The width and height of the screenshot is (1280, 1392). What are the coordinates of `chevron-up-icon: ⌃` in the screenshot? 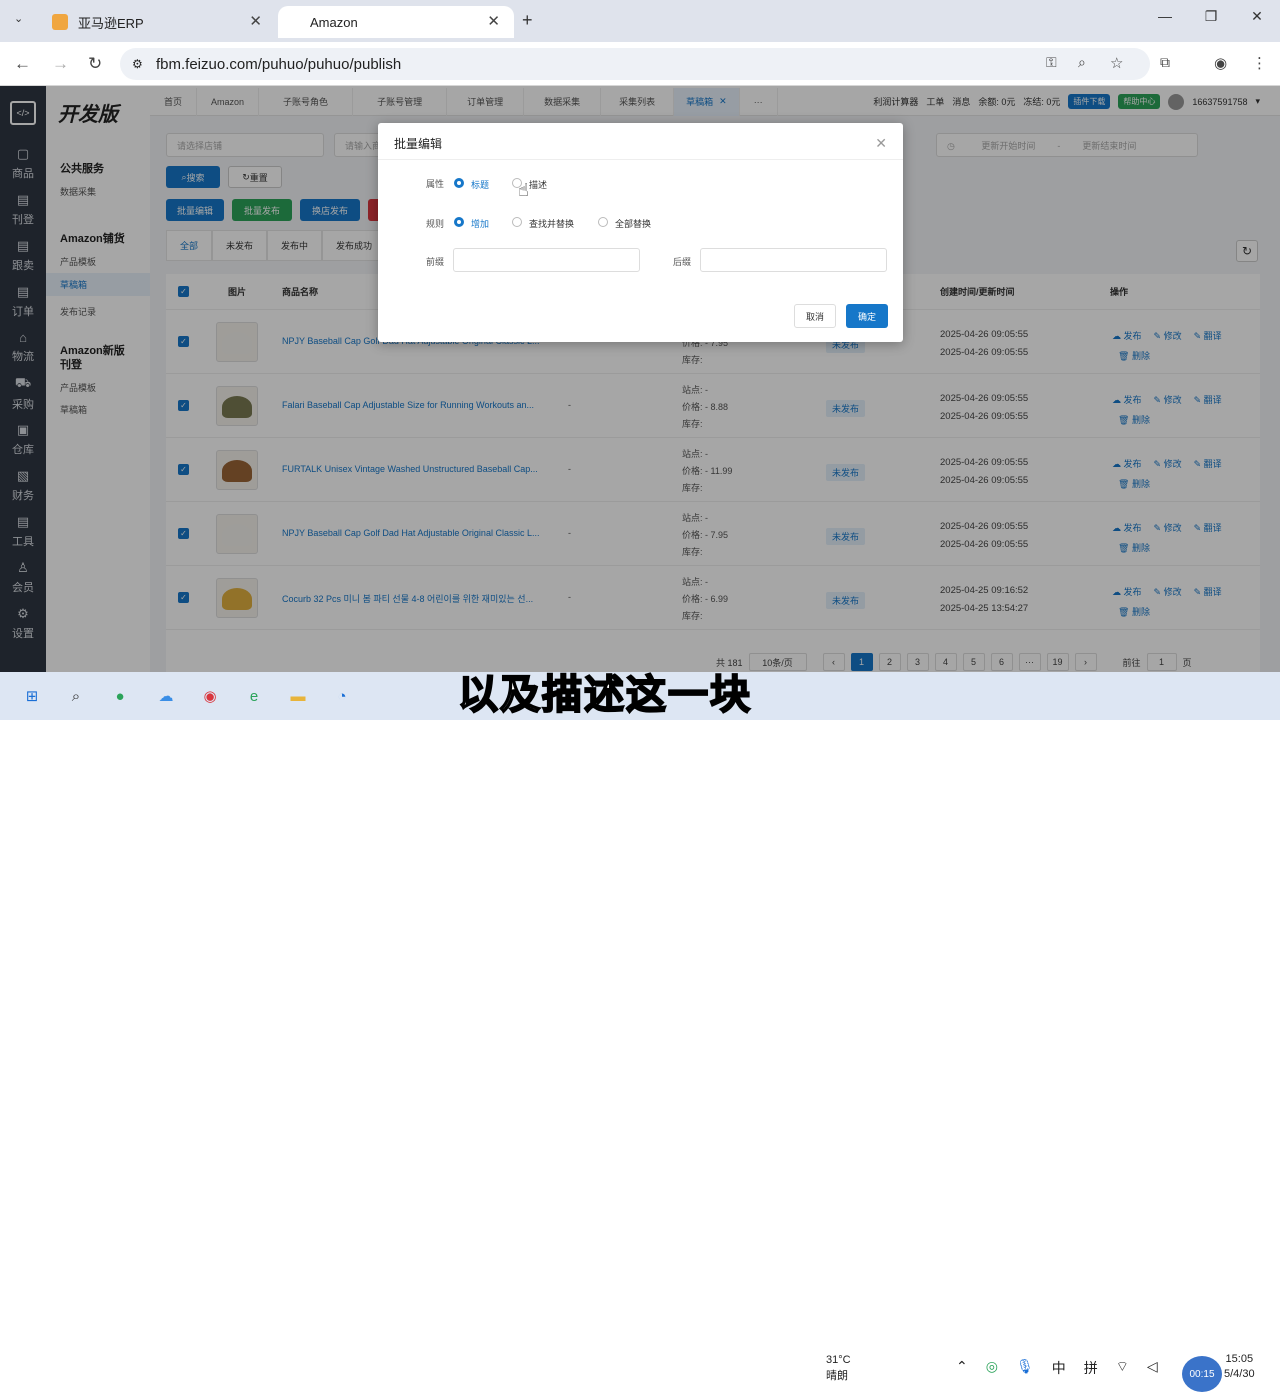 It's located at (962, 1368).